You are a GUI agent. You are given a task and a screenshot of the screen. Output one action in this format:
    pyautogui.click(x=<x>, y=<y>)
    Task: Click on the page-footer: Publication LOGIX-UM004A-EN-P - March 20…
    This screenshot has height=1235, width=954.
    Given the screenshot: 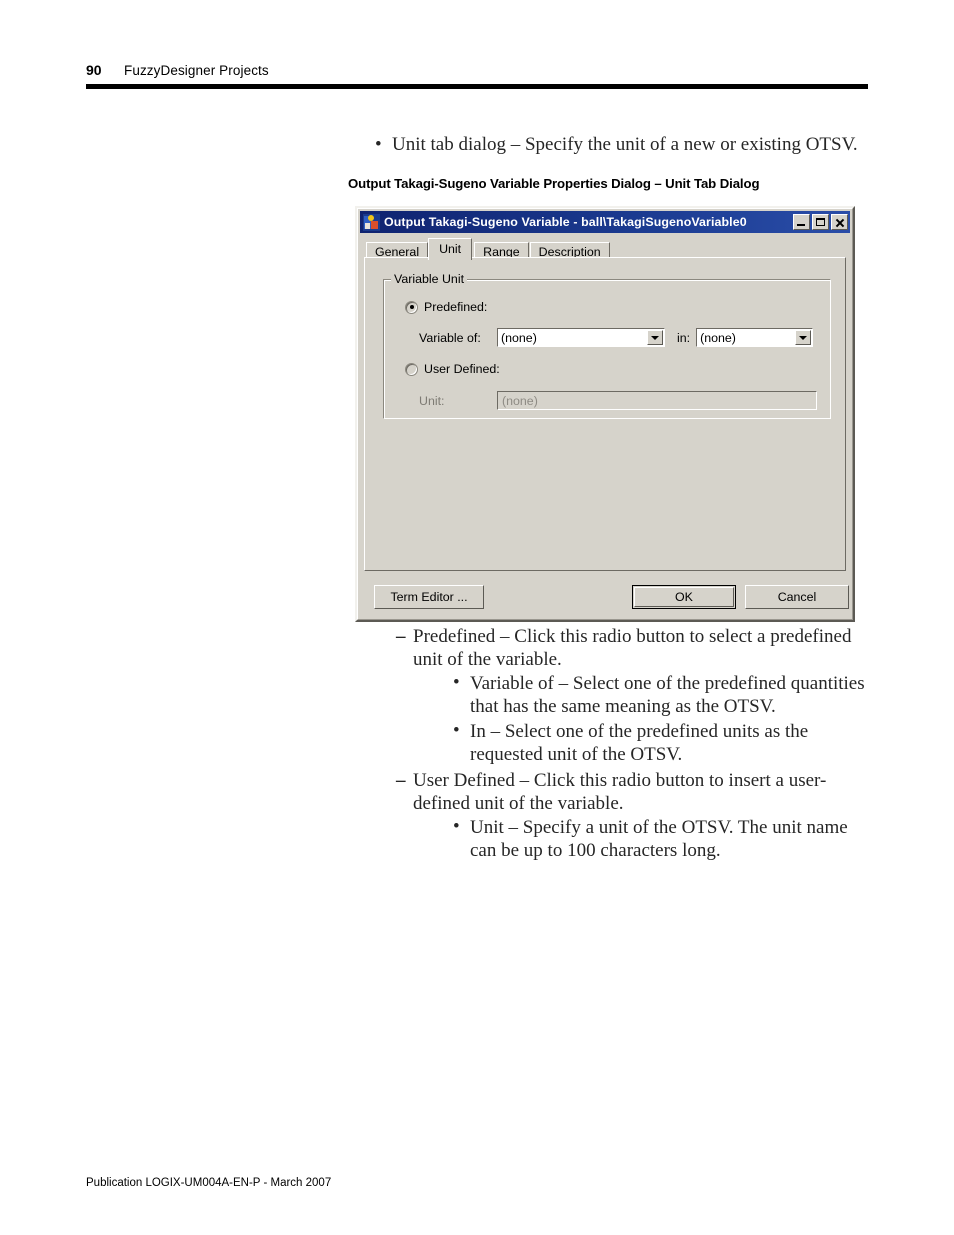 What is the action you would take?
    pyautogui.click(x=209, y=1183)
    